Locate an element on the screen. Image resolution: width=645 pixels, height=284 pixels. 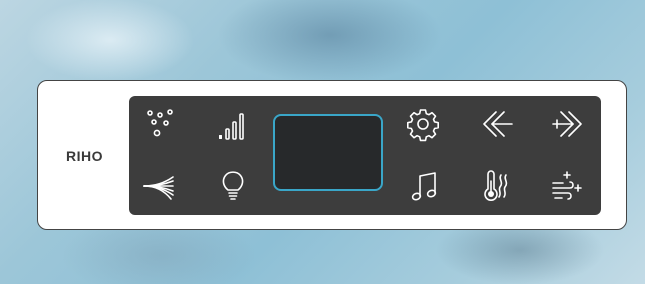
light-bulb-icon is located at coordinates (233, 185).